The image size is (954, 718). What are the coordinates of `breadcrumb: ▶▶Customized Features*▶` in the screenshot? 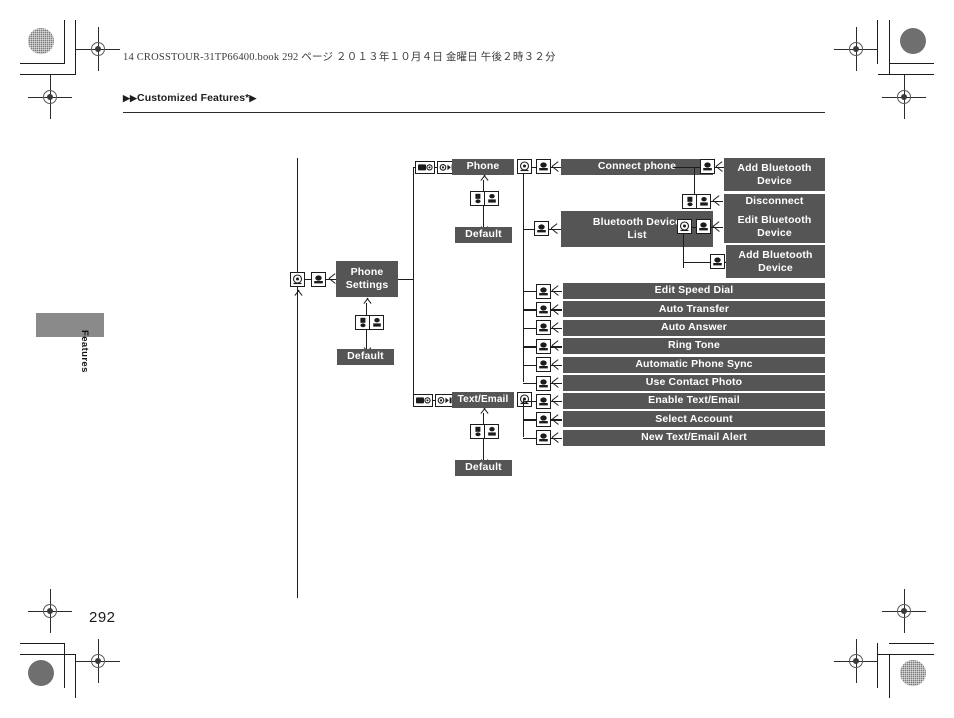 It's located at (189, 98).